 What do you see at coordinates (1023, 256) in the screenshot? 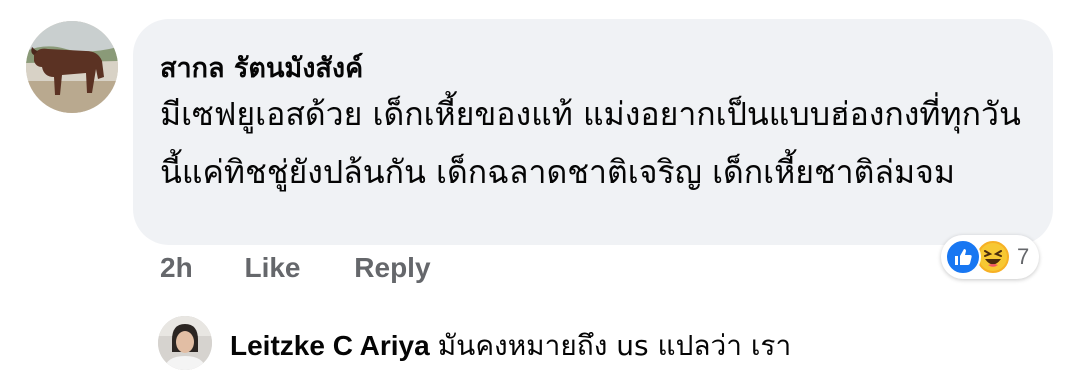
I see `reaction-count: 7` at bounding box center [1023, 256].